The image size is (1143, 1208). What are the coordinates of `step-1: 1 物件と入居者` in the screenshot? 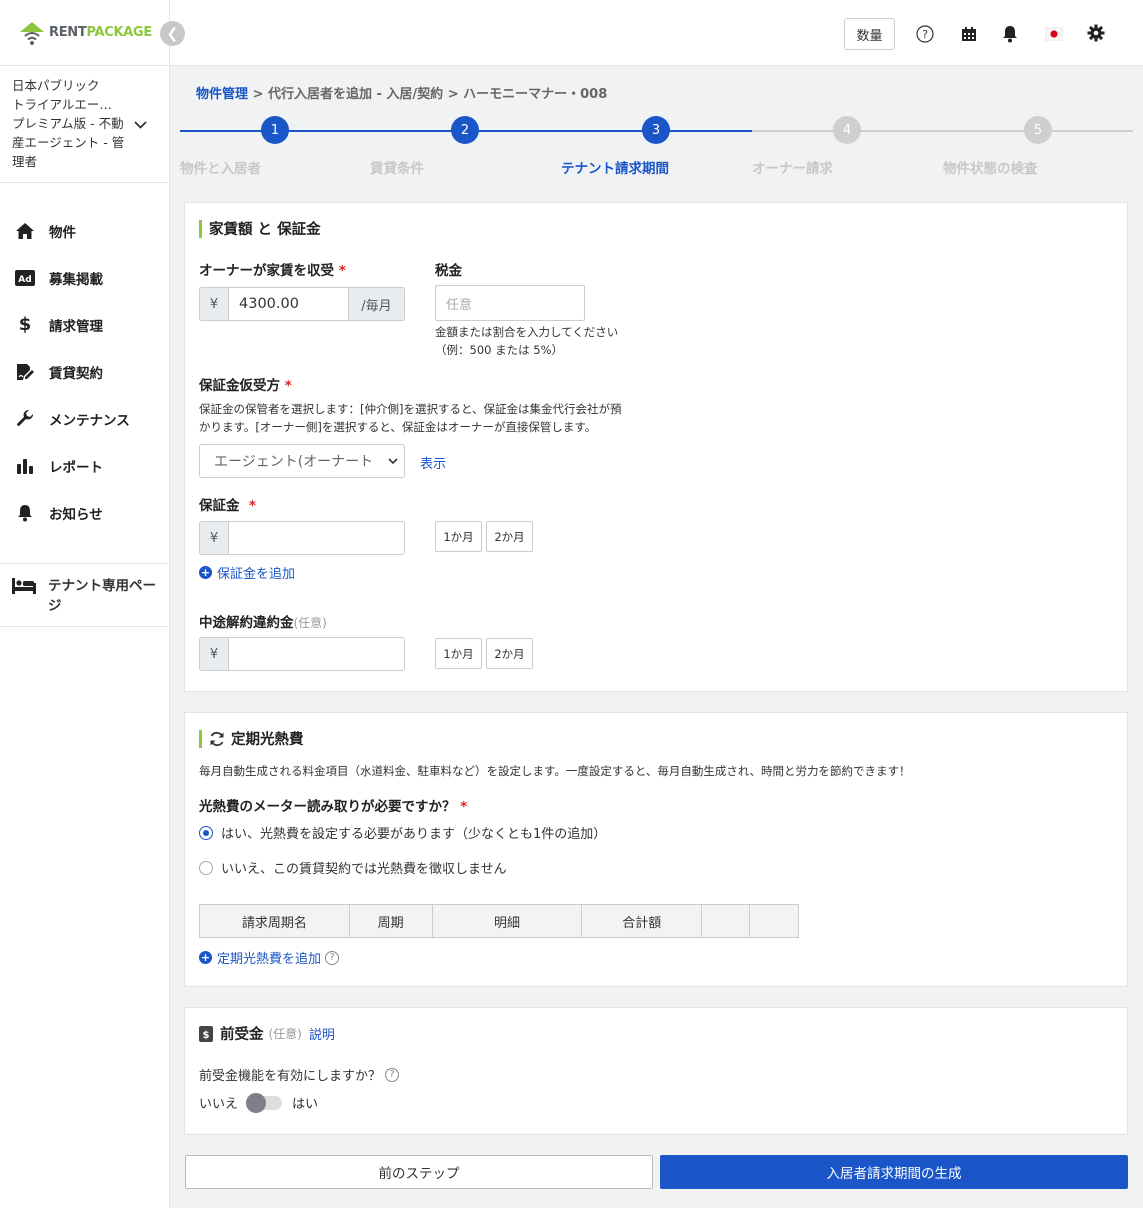 It's located at (275, 146).